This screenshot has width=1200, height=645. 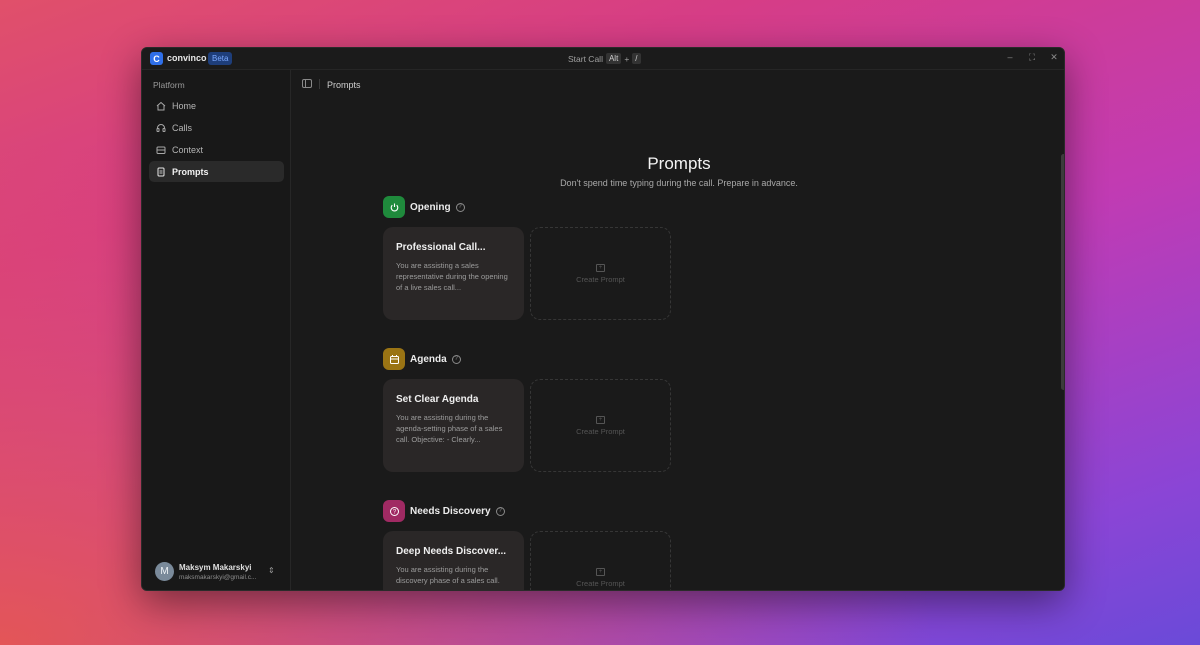 I want to click on section-needs-discovery: ? Needs Discovery ?, so click(x=444, y=511).